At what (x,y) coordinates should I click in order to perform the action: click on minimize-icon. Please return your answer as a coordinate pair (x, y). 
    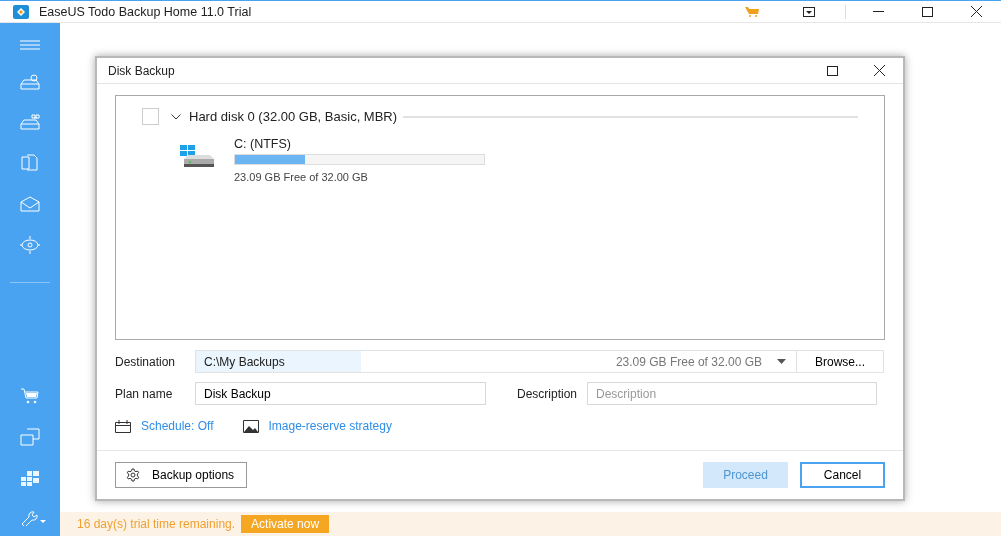
    Looking at the image, I should click on (878, 11).